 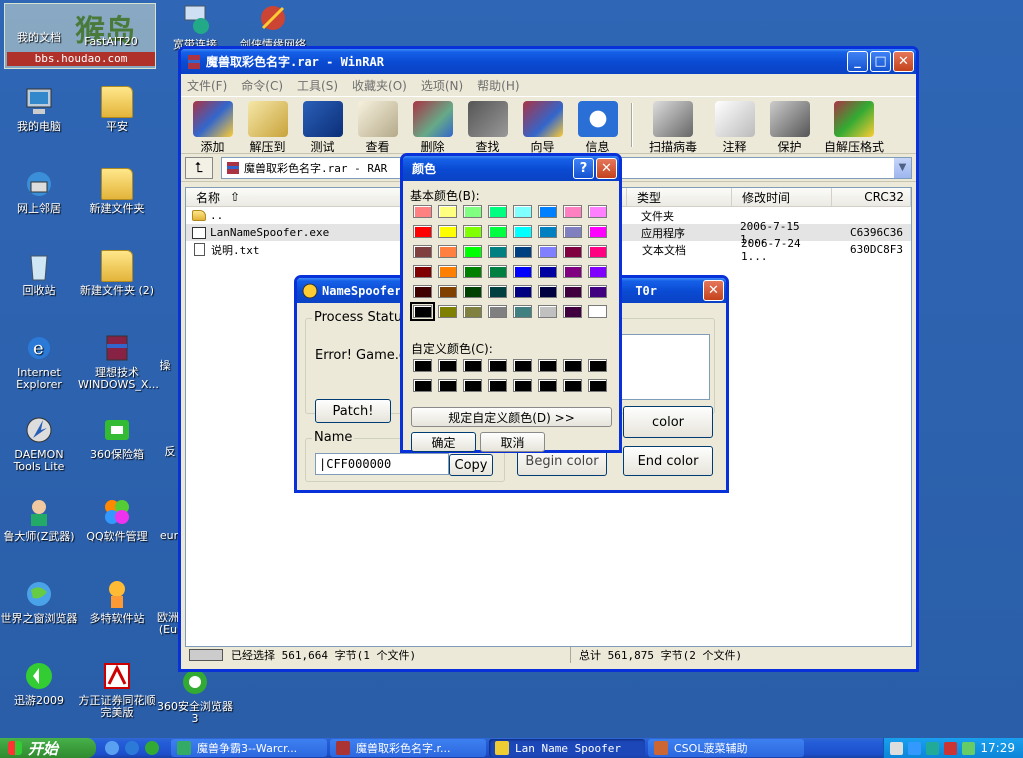 I want to click on toolbar-view-button: 查看, so click(x=377, y=128).